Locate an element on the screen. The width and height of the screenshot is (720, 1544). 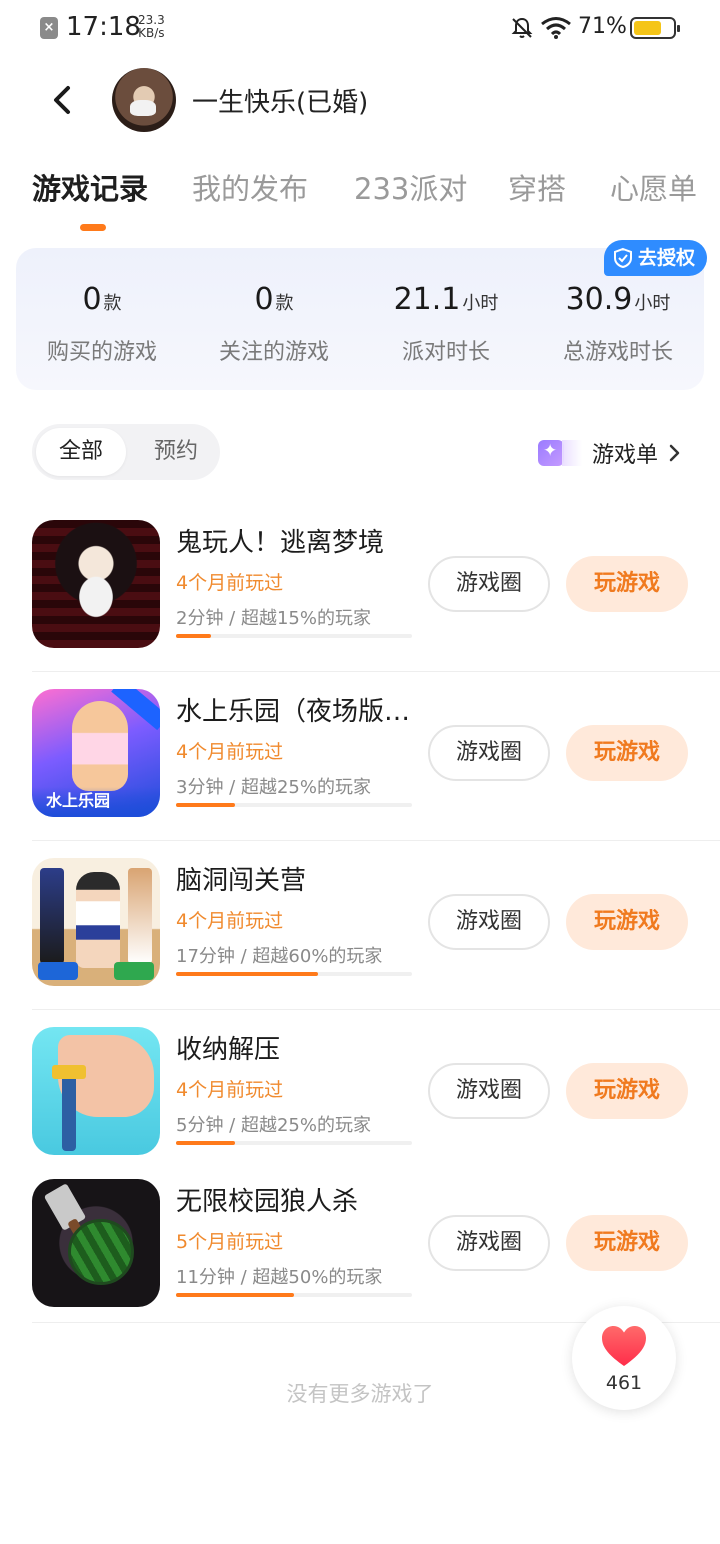
game-playtime-stat: 2分钟 / 超越15%的玩家 is located at coordinates (273, 618).